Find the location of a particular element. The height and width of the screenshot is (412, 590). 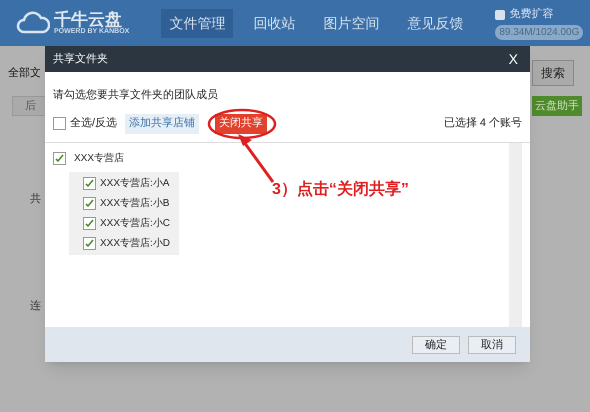

dialog-button: 取消 is located at coordinates (492, 345).